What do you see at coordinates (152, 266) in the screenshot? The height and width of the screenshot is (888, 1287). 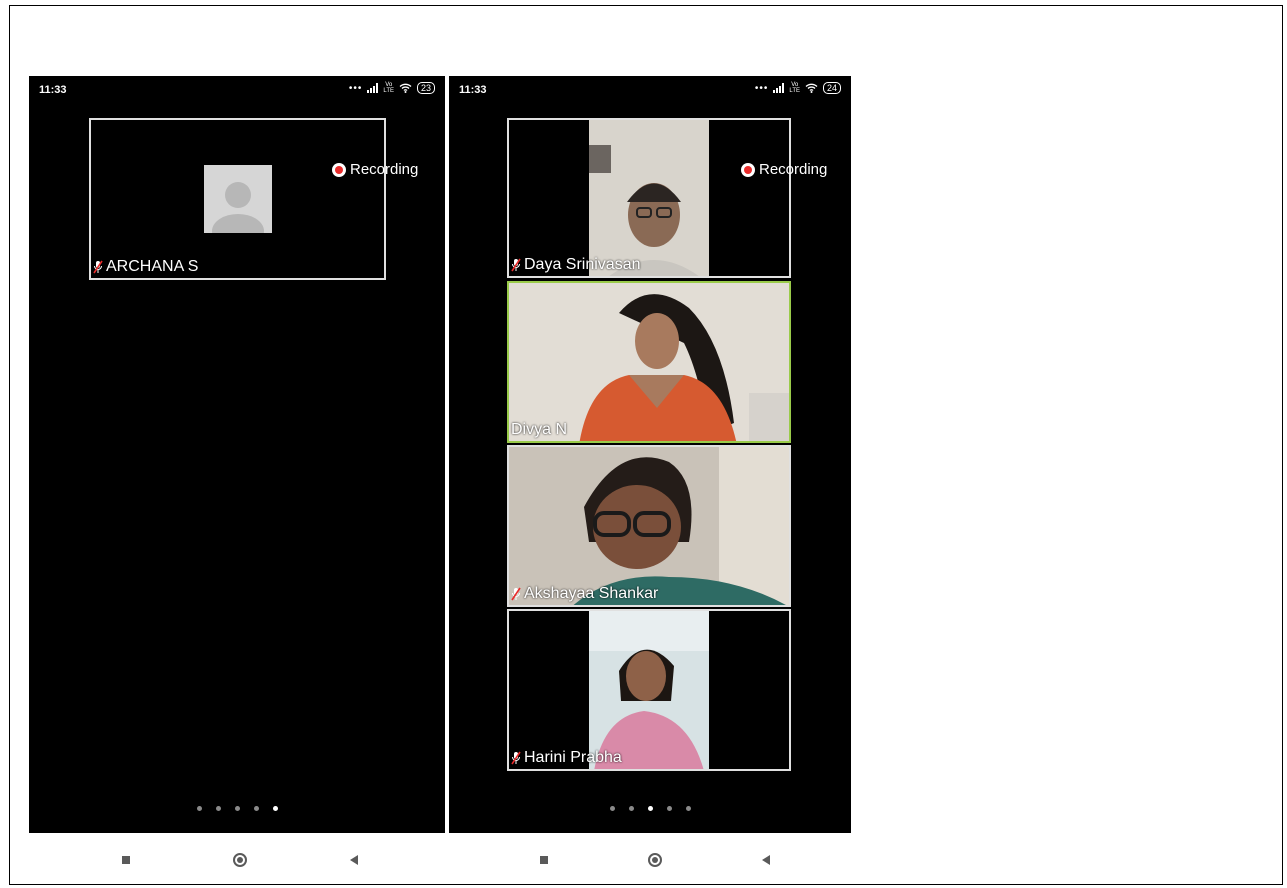 I see `participant-name-label: ARCHANA S` at bounding box center [152, 266].